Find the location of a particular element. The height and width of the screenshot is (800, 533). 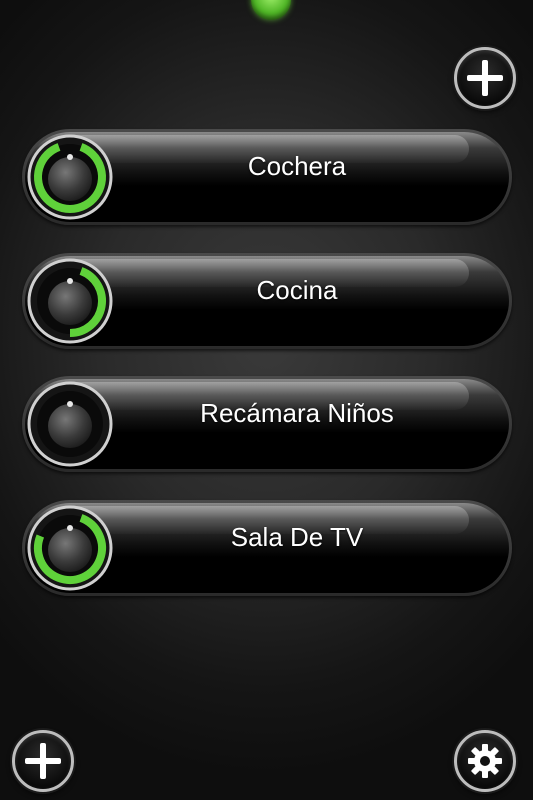

room-label: Cocina is located at coordinates (297, 290).